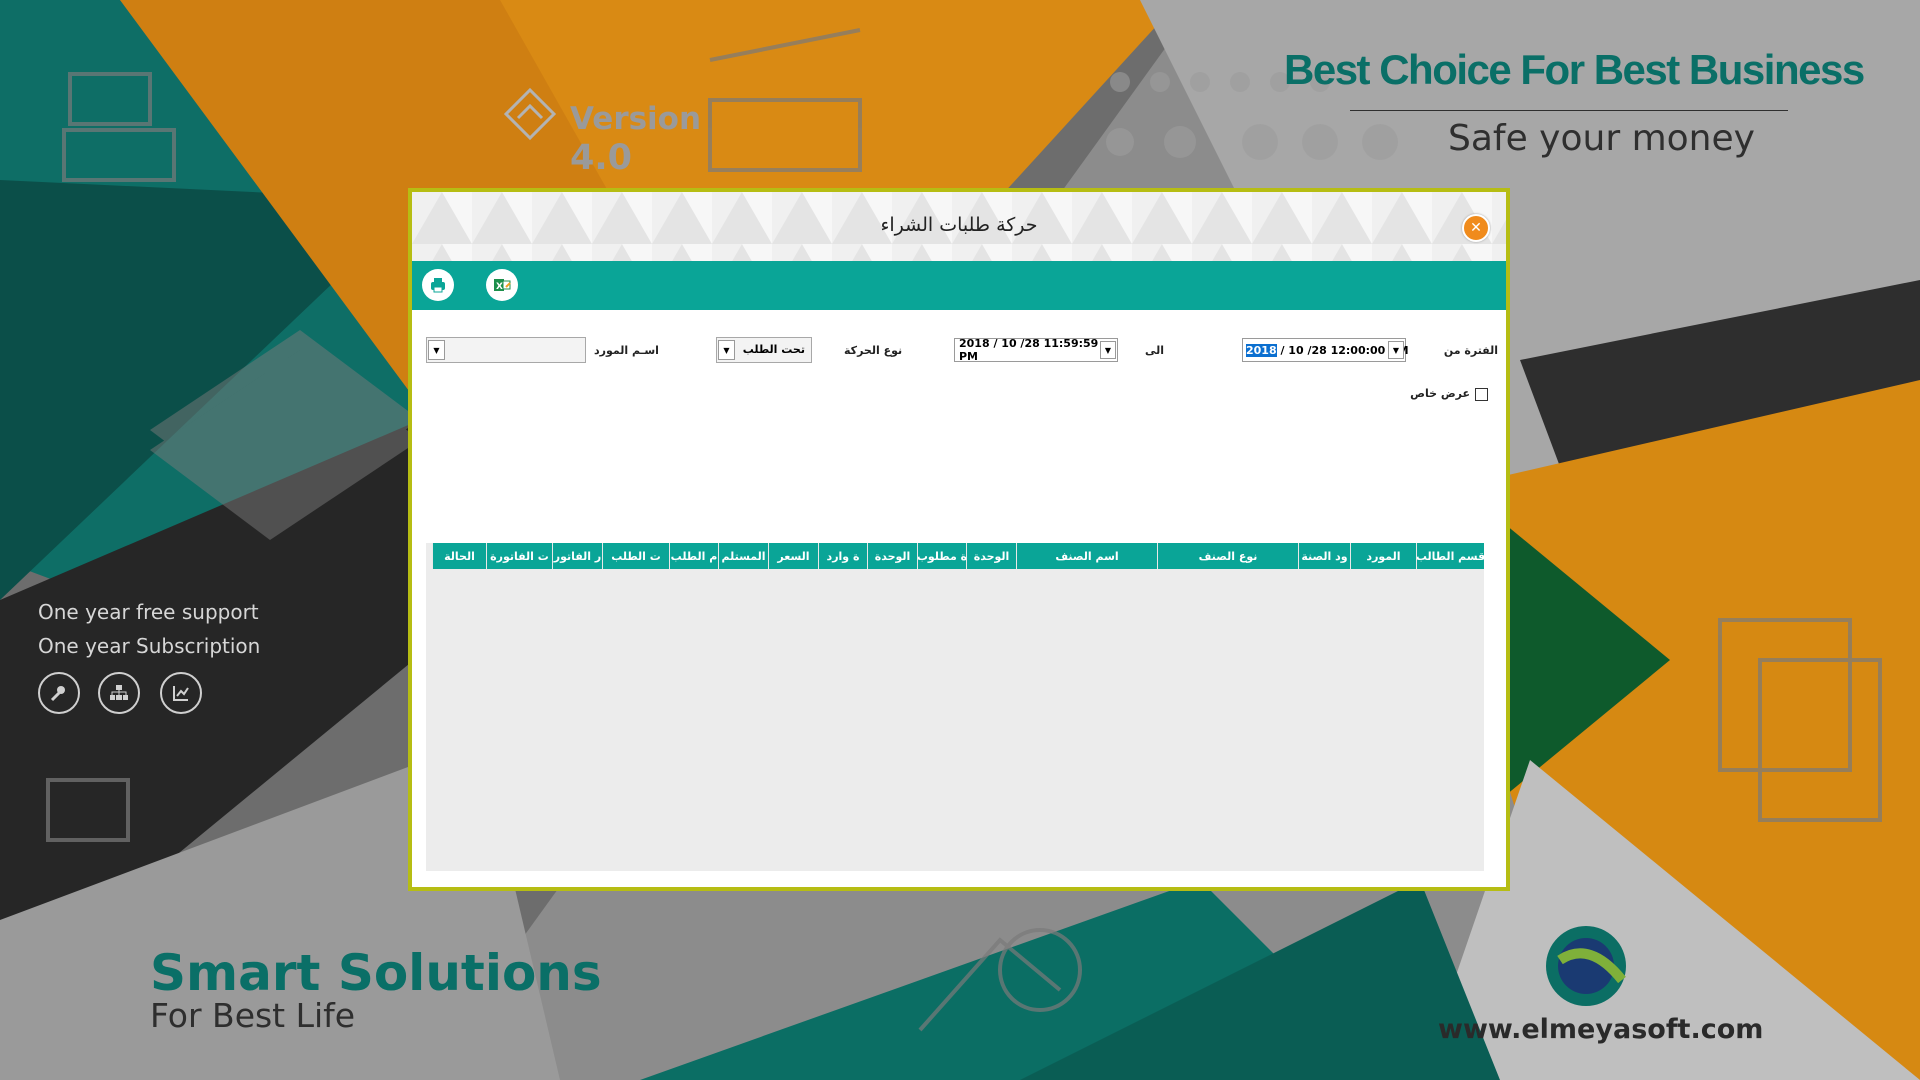 The width and height of the screenshot is (1920, 1080). I want to click on column-header: ة مطلوب, so click(941, 556).